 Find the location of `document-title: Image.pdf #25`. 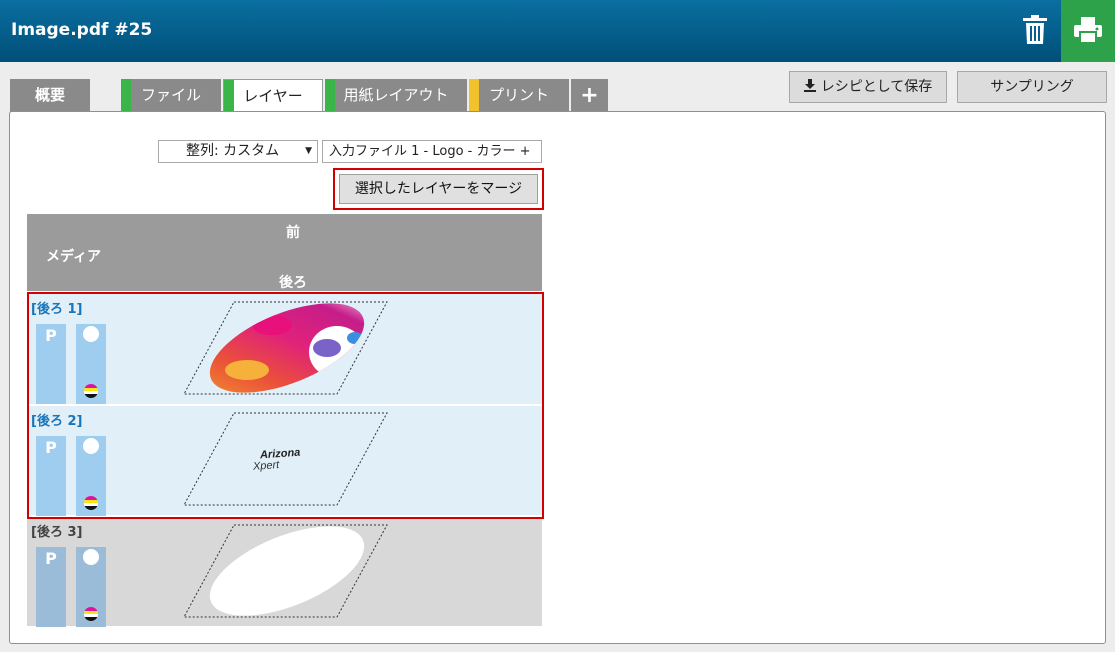

document-title: Image.pdf #25 is located at coordinates (82, 30).